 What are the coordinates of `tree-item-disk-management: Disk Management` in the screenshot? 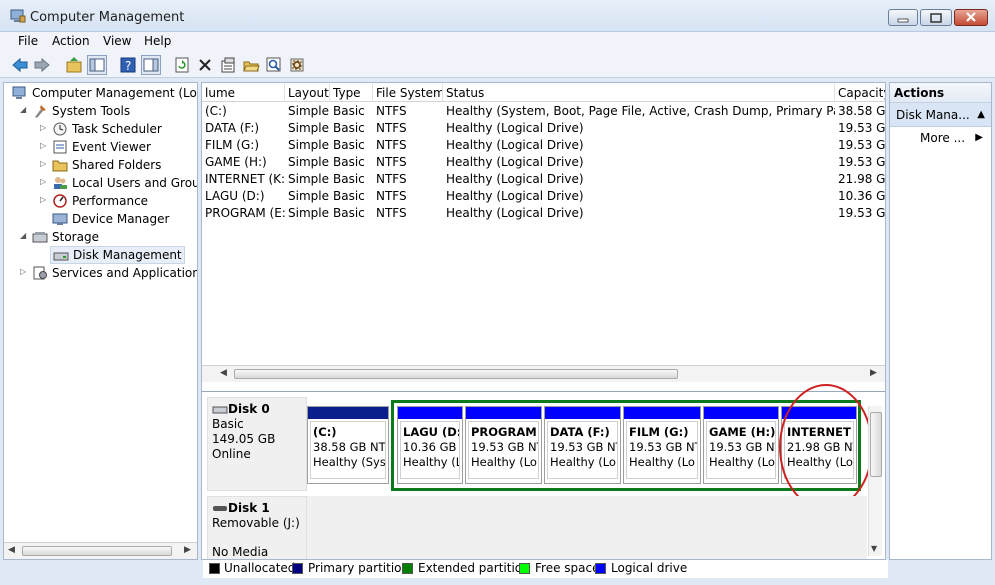 It's located at (117, 255).